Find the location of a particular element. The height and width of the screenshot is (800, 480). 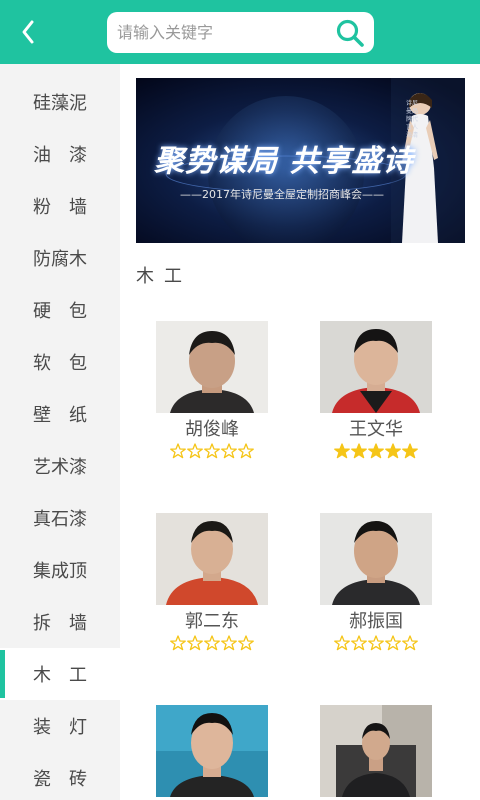

chevron-left-icon is located at coordinates (28, 32).